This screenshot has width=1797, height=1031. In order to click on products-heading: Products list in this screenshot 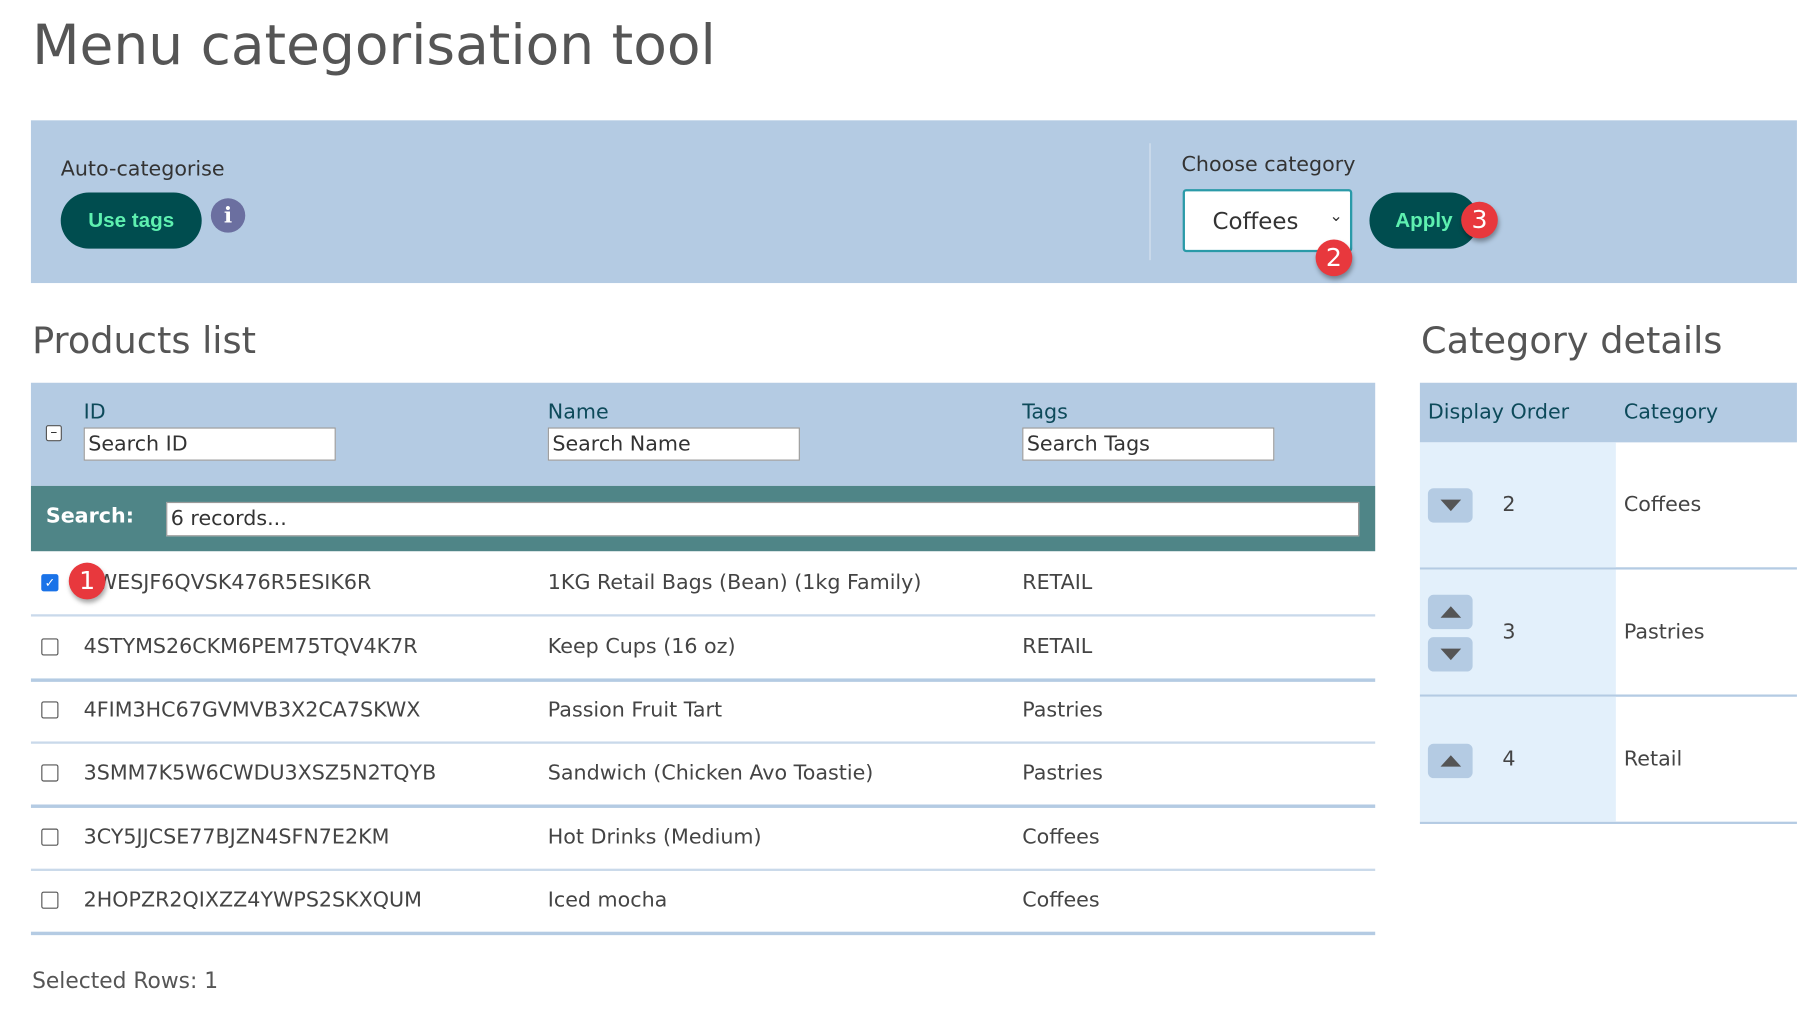, I will do `click(144, 340)`.